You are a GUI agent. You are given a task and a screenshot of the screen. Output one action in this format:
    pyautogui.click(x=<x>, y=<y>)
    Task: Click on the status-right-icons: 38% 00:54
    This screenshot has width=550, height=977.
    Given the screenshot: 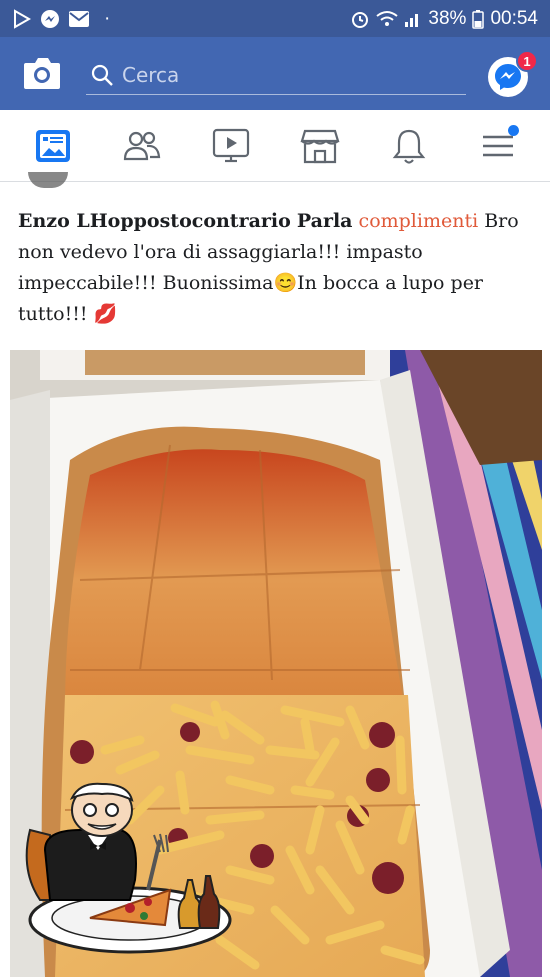 What is the action you would take?
    pyautogui.click(x=444, y=19)
    